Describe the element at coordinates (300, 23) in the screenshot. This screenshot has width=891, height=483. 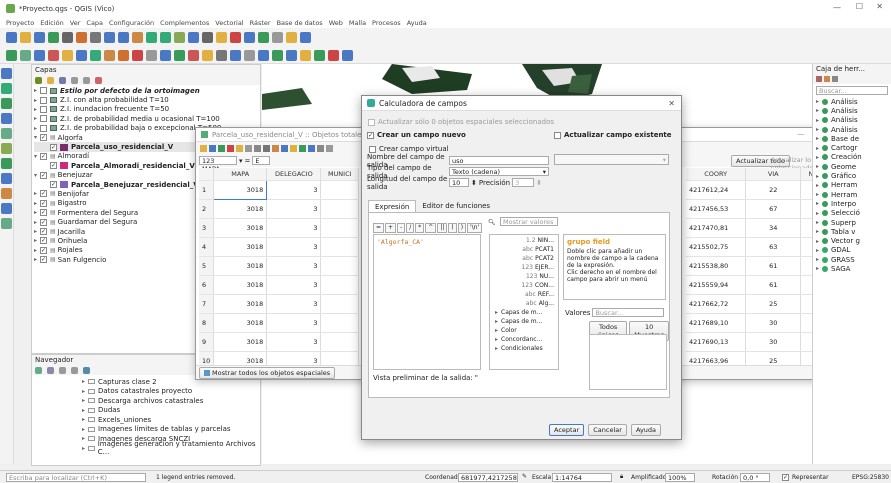
I see `menu-8: Base de datos` at that location.